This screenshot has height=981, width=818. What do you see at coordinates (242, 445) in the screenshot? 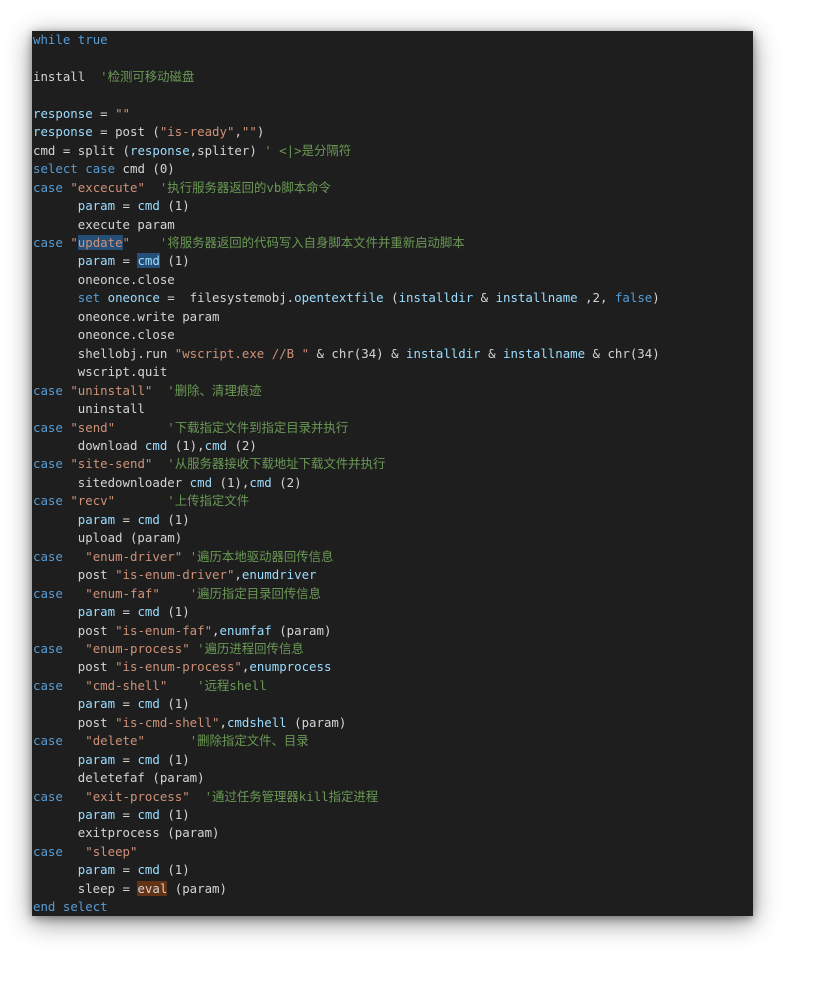
I see `plain-token: (2)` at bounding box center [242, 445].